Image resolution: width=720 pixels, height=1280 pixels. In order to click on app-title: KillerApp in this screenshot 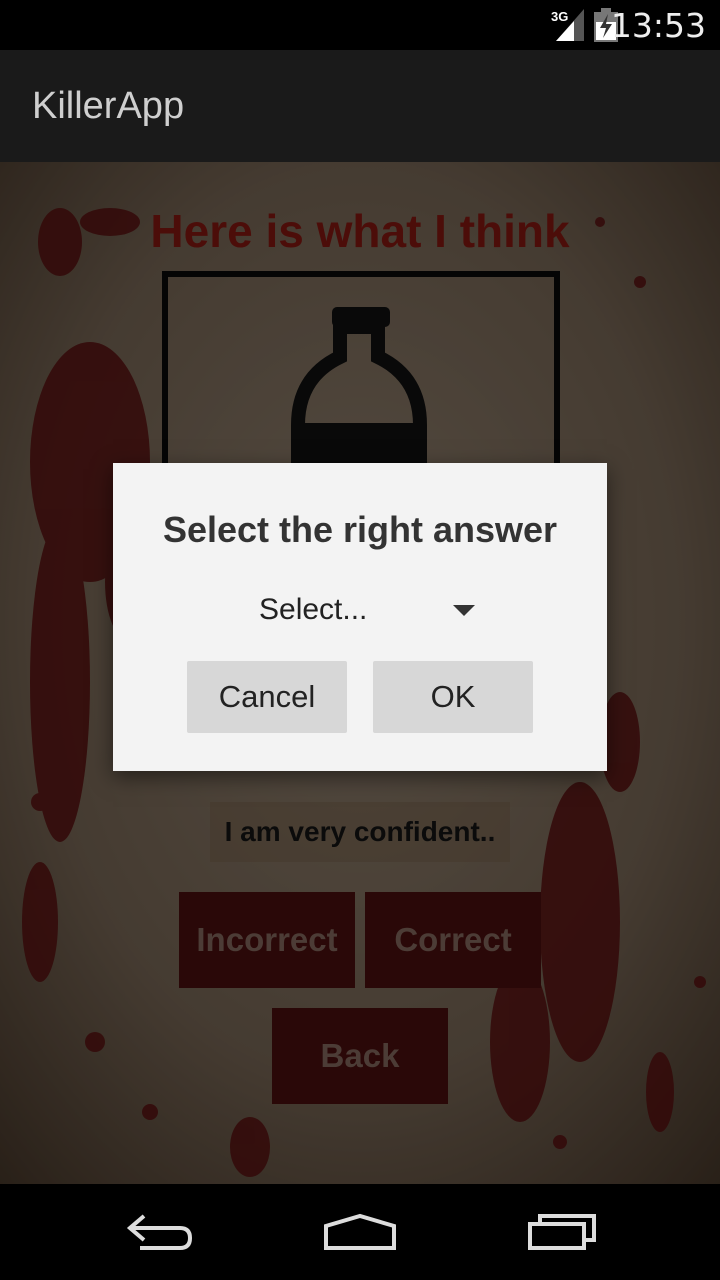, I will do `click(108, 106)`.